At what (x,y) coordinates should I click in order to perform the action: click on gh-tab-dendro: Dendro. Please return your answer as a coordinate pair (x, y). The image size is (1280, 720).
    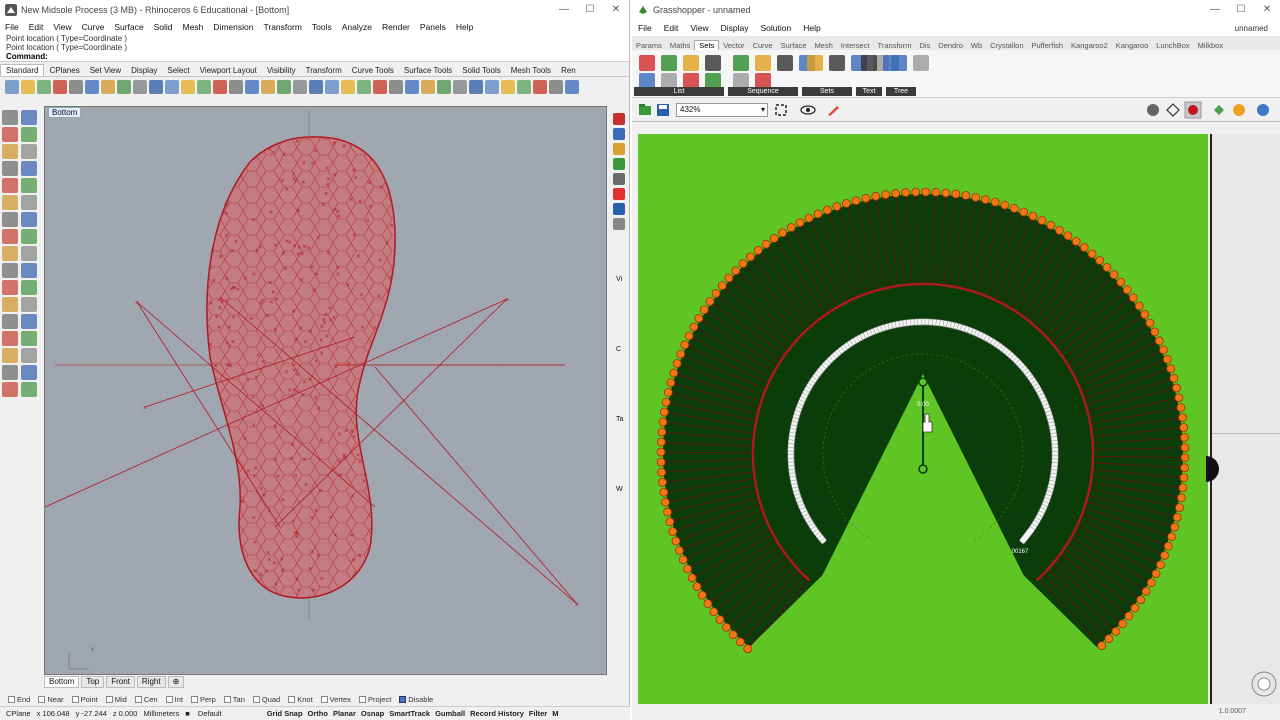
    Looking at the image, I should click on (950, 45).